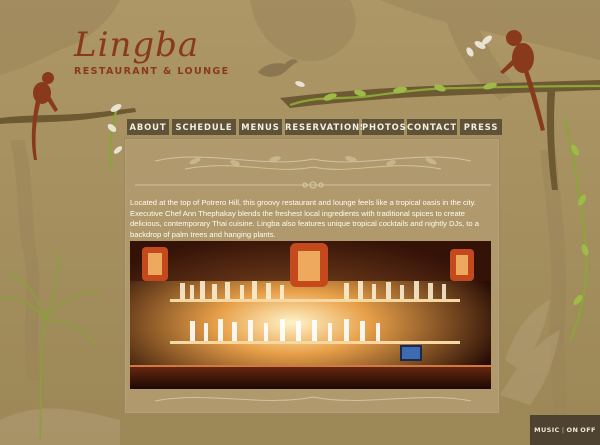 The width and height of the screenshot is (600, 445). I want to click on nav-photos: PHOTOS, so click(384, 127).